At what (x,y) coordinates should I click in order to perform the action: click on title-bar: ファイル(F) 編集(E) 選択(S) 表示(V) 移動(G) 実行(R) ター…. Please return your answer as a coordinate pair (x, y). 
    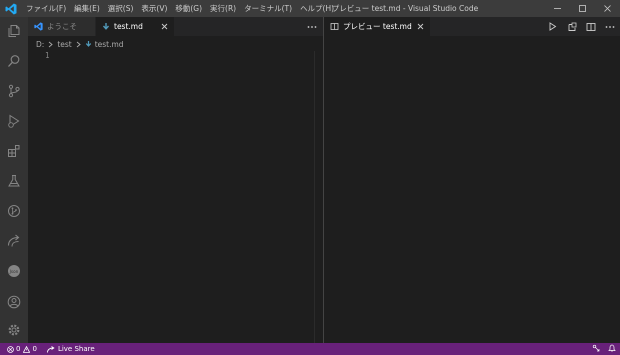
    Looking at the image, I should click on (310, 8).